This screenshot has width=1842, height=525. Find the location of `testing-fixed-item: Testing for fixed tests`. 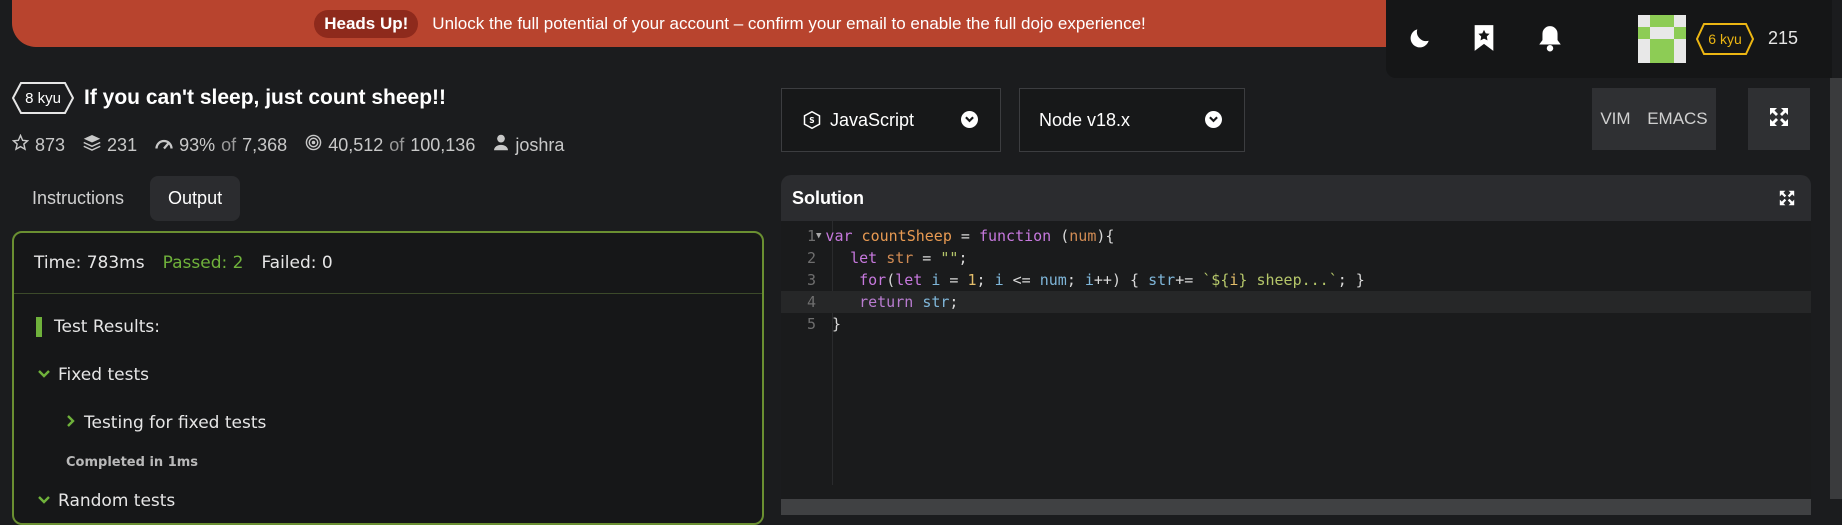

testing-fixed-item: Testing for fixed tests is located at coordinates (166, 423).